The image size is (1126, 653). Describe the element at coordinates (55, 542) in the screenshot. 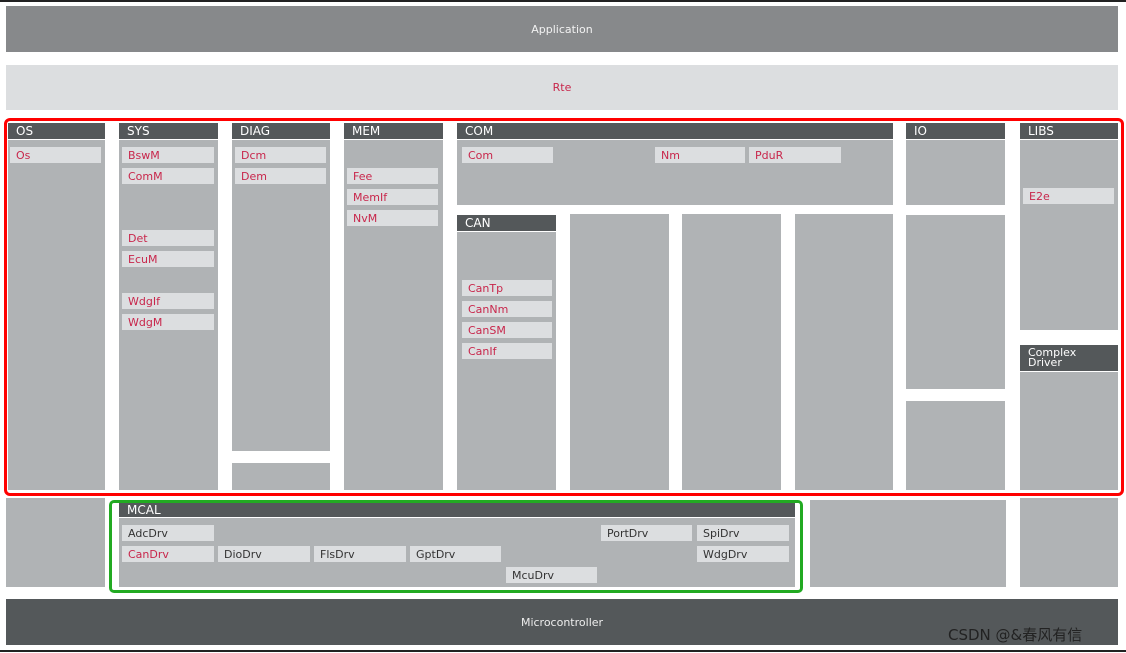

I see `os-column-lower` at that location.